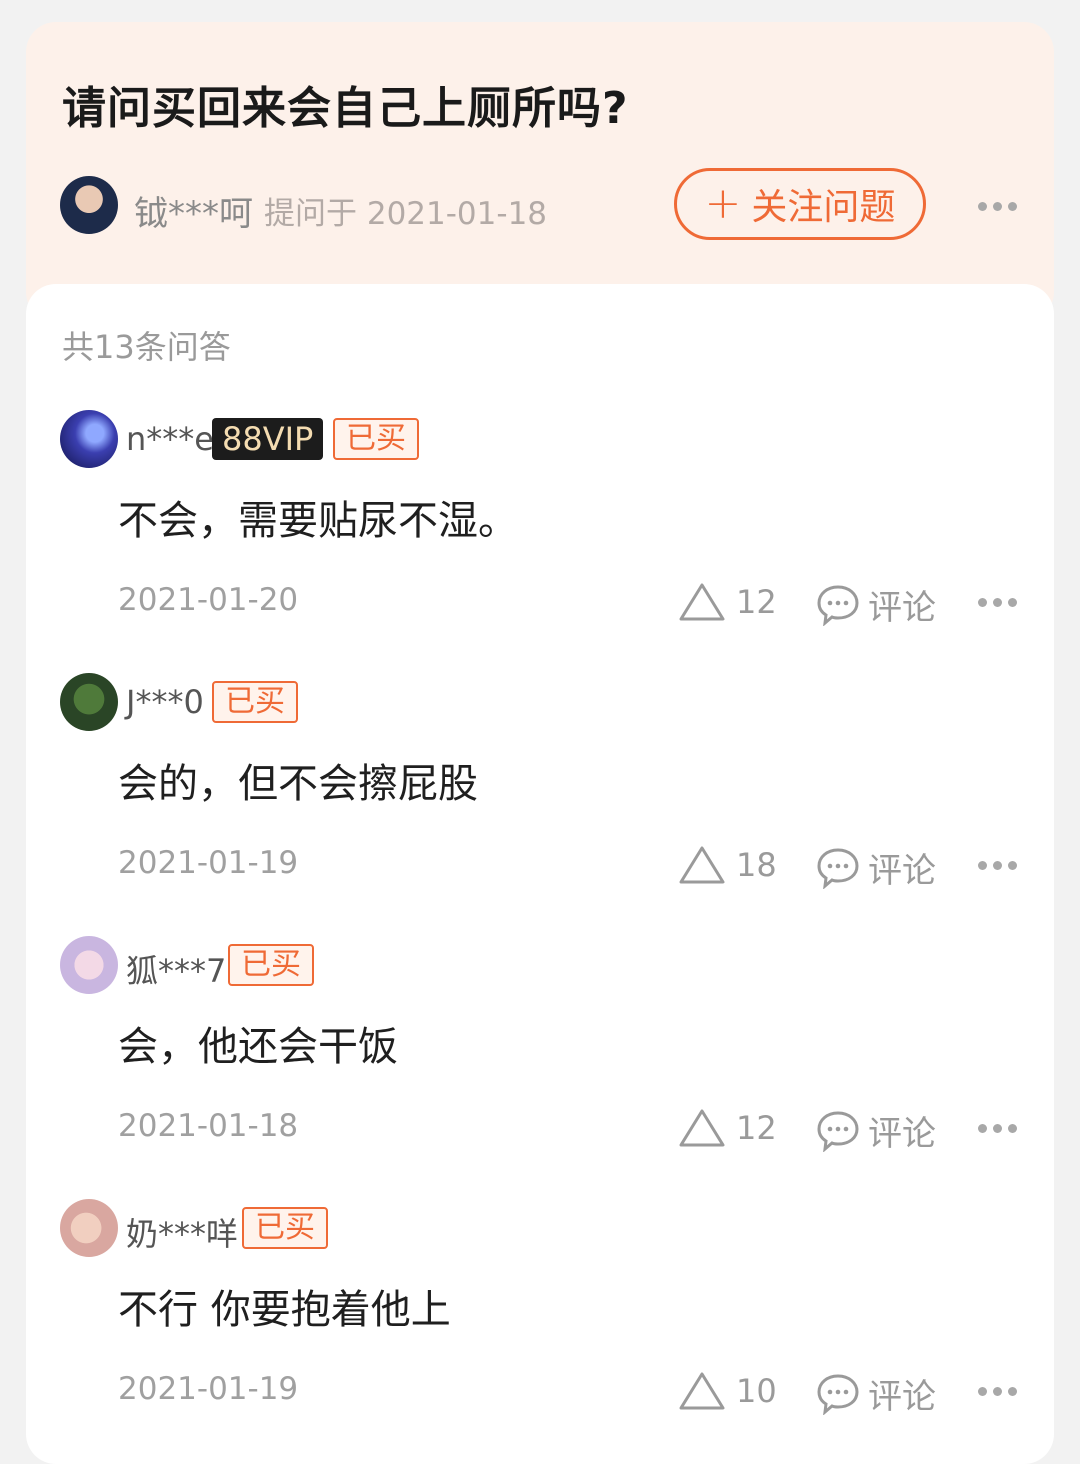  I want to click on like-count: 18, so click(756, 865).